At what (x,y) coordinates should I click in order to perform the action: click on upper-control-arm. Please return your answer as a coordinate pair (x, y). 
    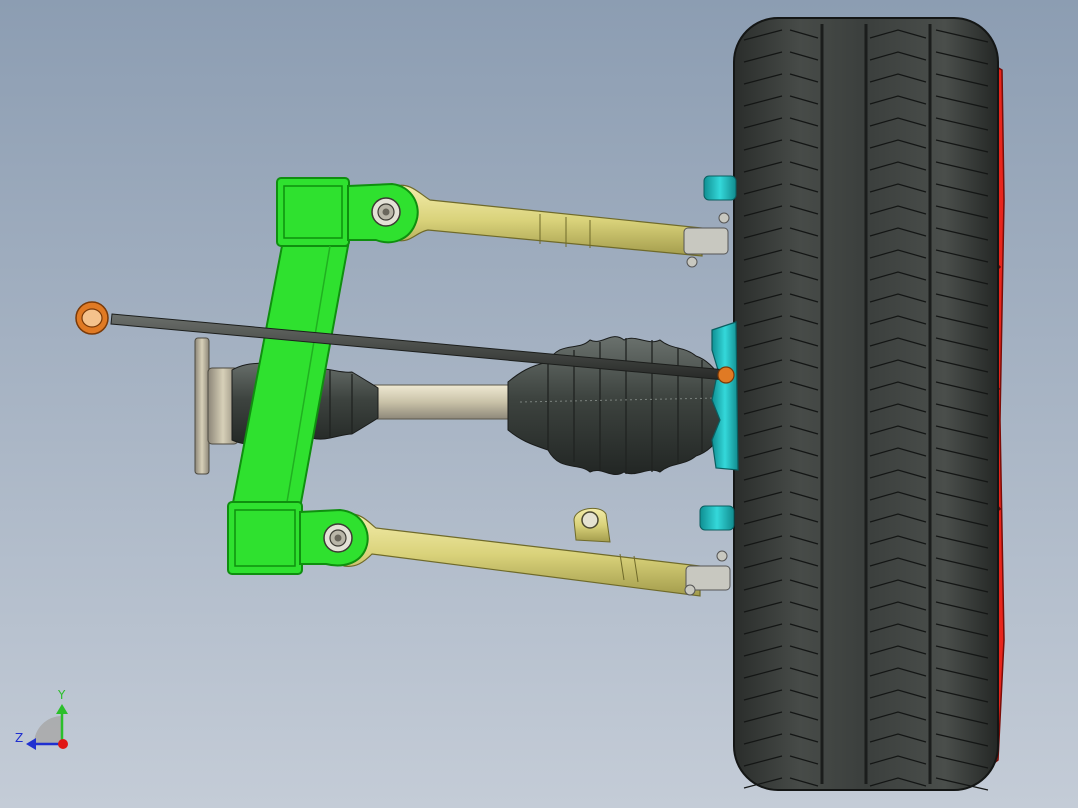
    Looking at the image, I should click on (562, 226).